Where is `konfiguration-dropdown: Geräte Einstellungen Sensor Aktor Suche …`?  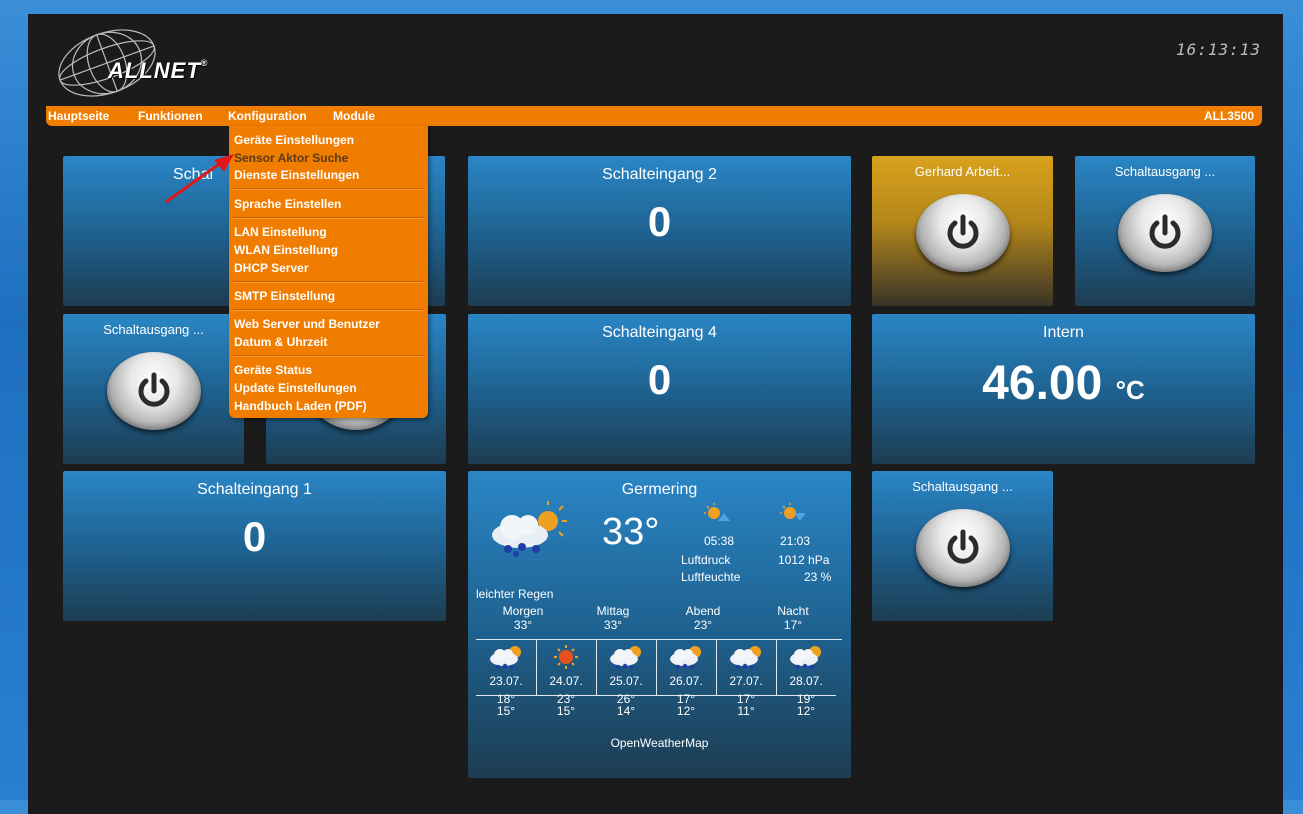
konfiguration-dropdown: Geräte Einstellungen Sensor Aktor Suche … is located at coordinates (328, 272).